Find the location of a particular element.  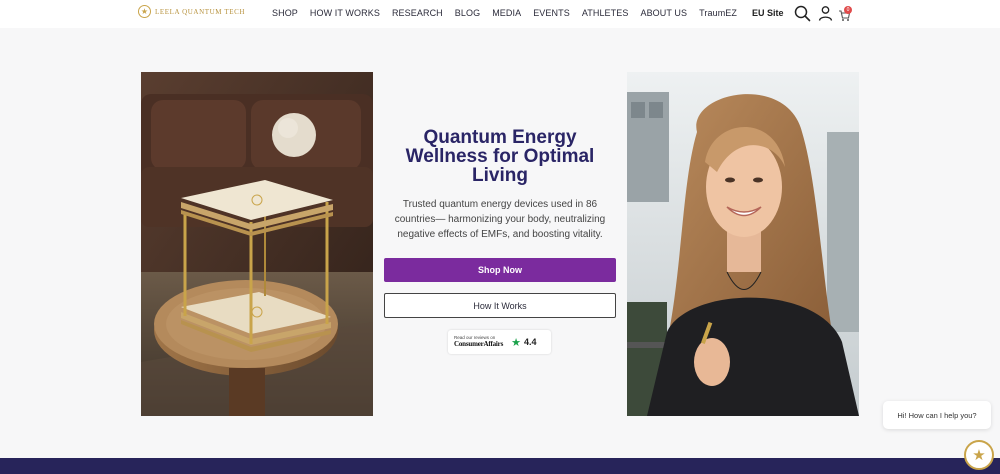

chat-launcher-icon: ★ is located at coordinates (979, 455).